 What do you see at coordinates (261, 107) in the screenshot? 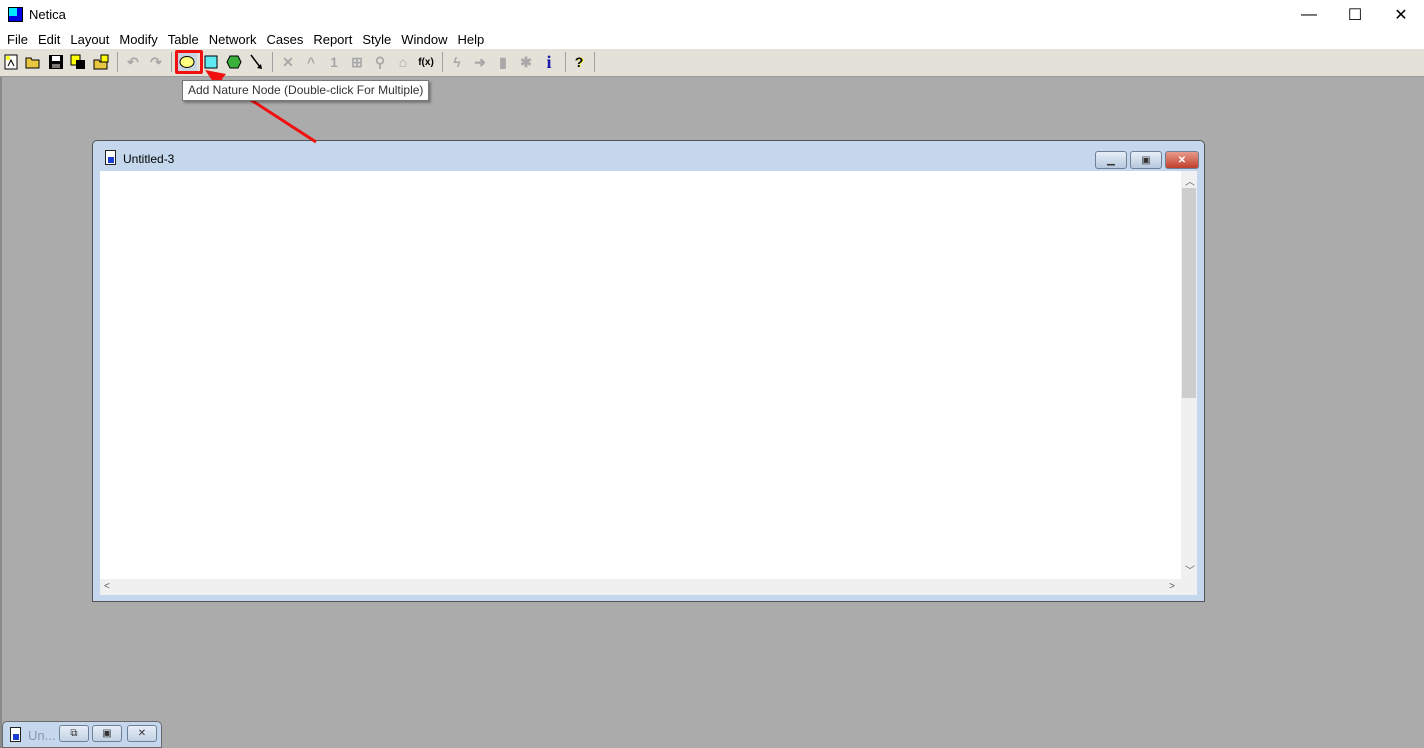
I see `annotation-arrow` at bounding box center [261, 107].